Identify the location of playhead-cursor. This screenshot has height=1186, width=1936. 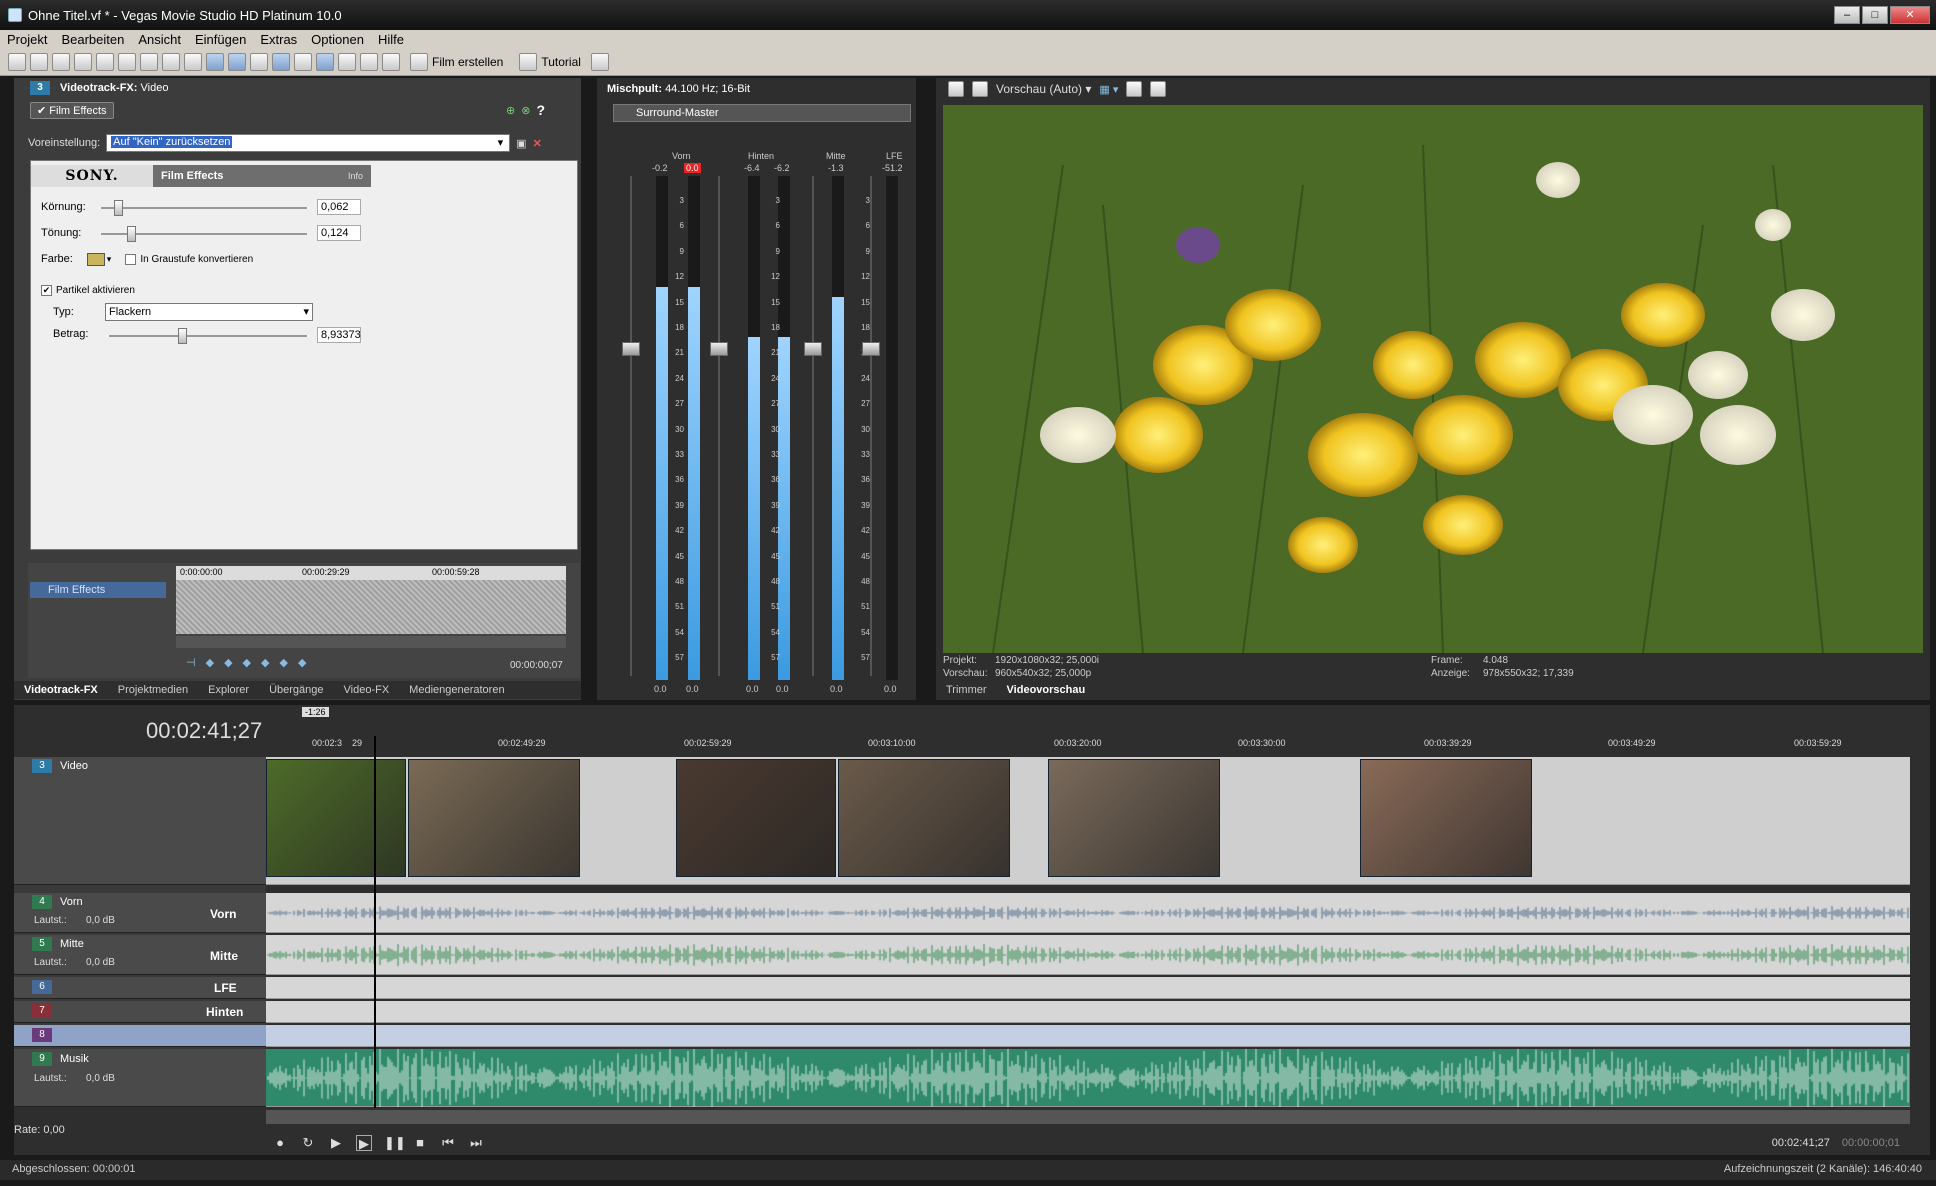
(375, 922).